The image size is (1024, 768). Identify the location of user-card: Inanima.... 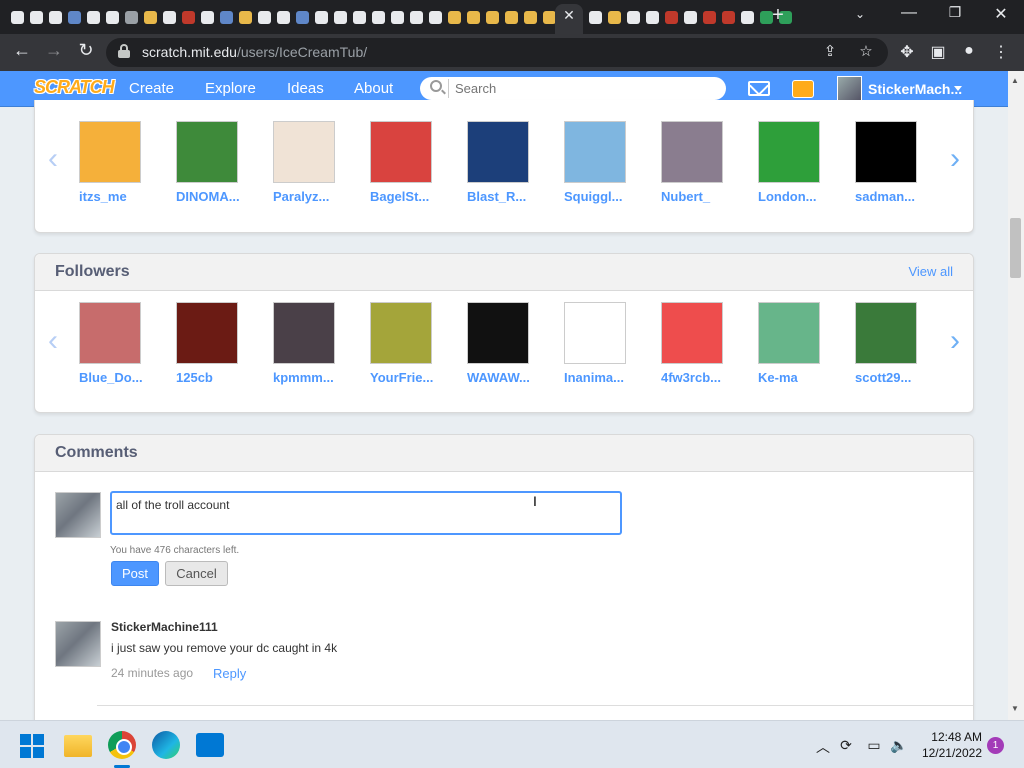
(594, 343).